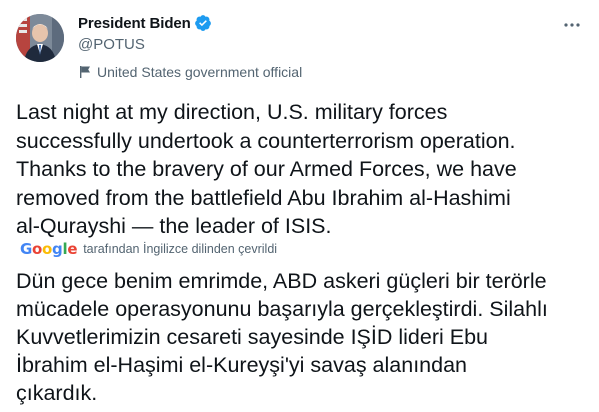  I want to click on user-info: President Biden @POTUS United States gov, so click(190, 47).